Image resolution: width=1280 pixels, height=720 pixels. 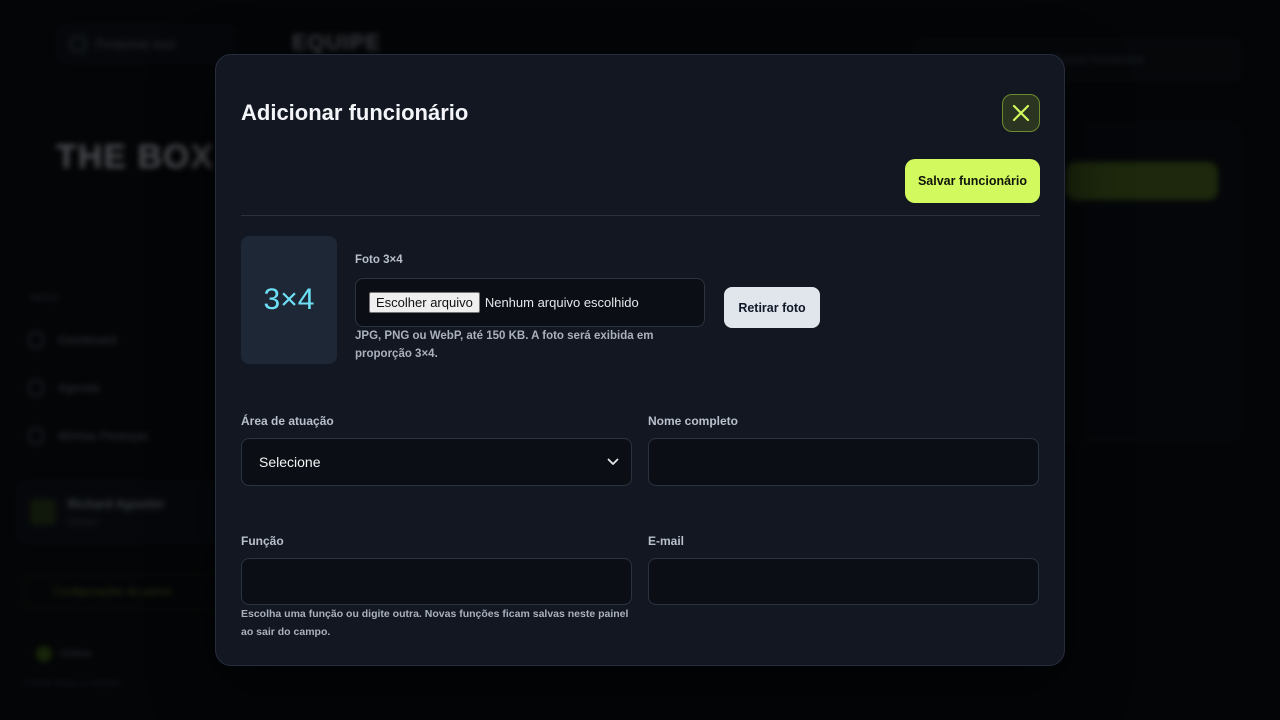 What do you see at coordinates (843, 462) in the screenshot?
I see `full-name-input` at bounding box center [843, 462].